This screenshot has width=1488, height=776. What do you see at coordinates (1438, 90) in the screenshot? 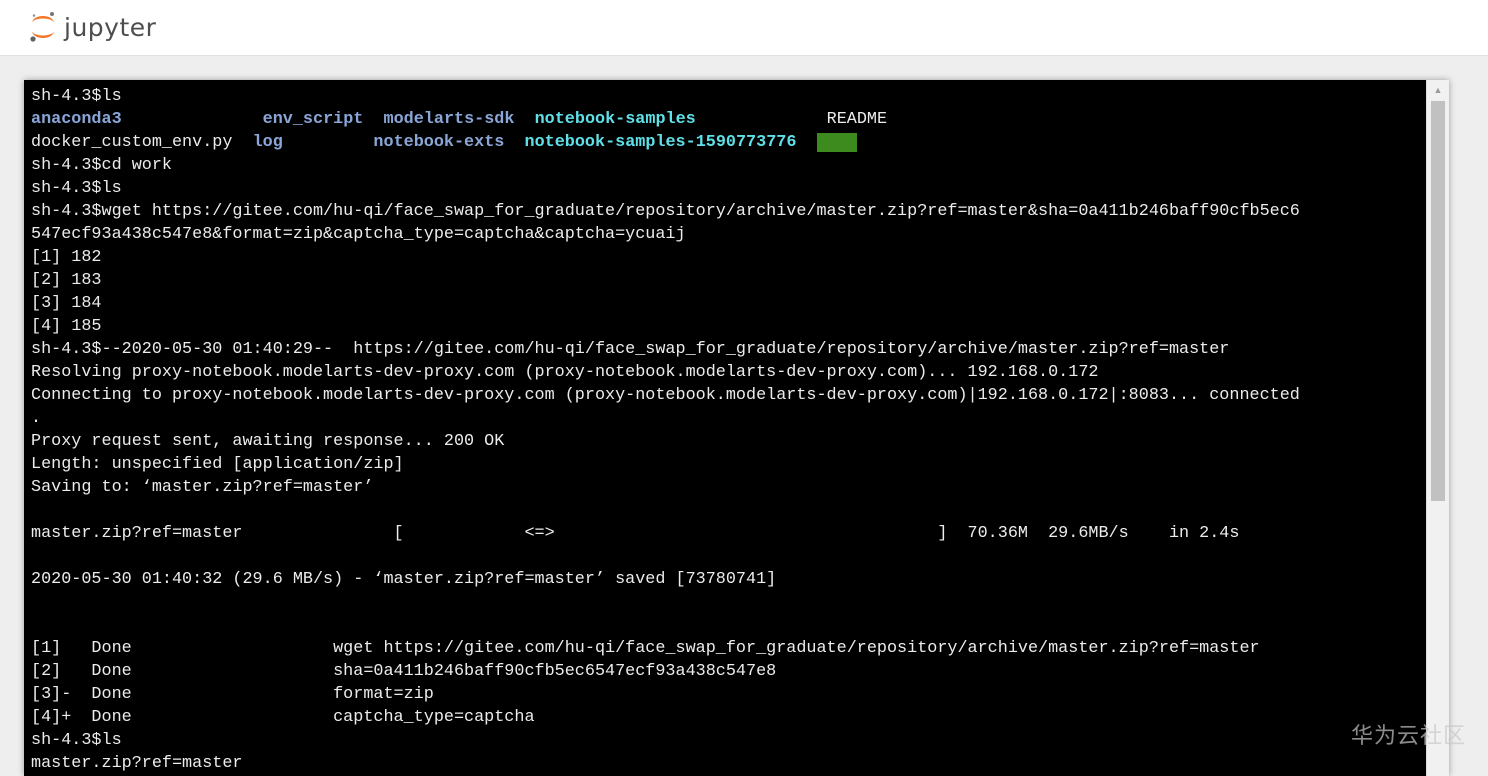
I see `arrow-up-icon: ▲` at bounding box center [1438, 90].